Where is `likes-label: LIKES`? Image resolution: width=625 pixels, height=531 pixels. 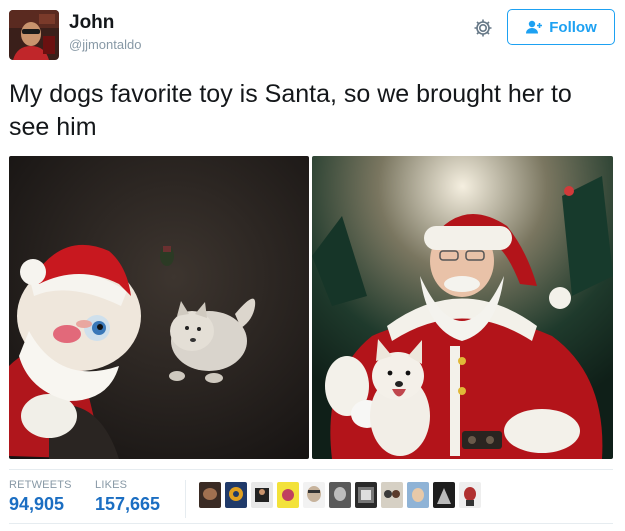 likes-label: LIKES is located at coordinates (111, 485).